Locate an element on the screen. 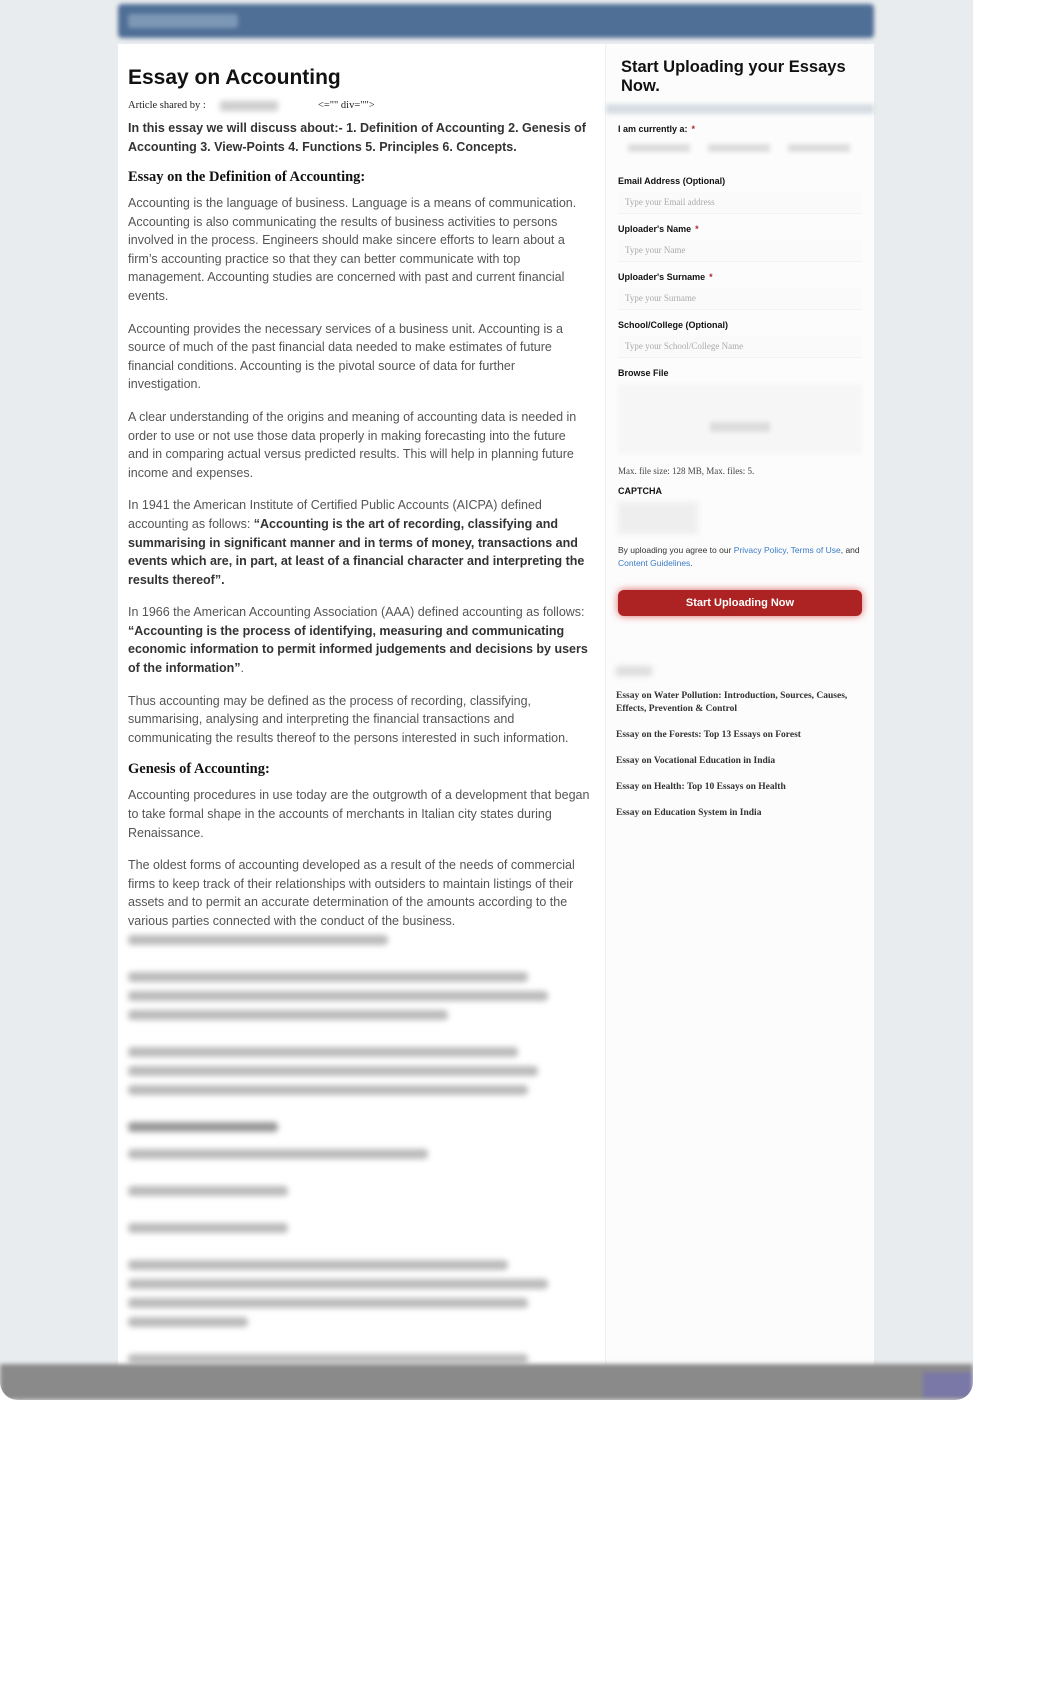 This screenshot has height=1686, width=1062. label-text: Uploader's Name is located at coordinates (655, 229).